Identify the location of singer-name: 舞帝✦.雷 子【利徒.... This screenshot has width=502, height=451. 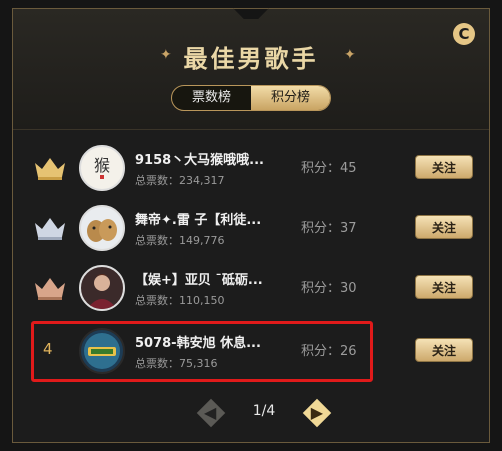
(210, 218).